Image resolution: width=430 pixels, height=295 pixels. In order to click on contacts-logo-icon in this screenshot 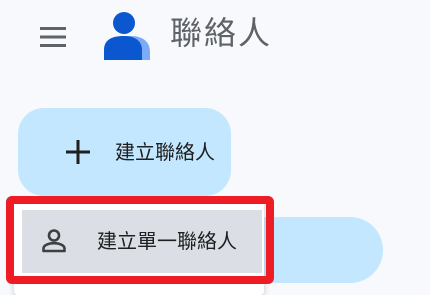, I will do `click(127, 36)`.